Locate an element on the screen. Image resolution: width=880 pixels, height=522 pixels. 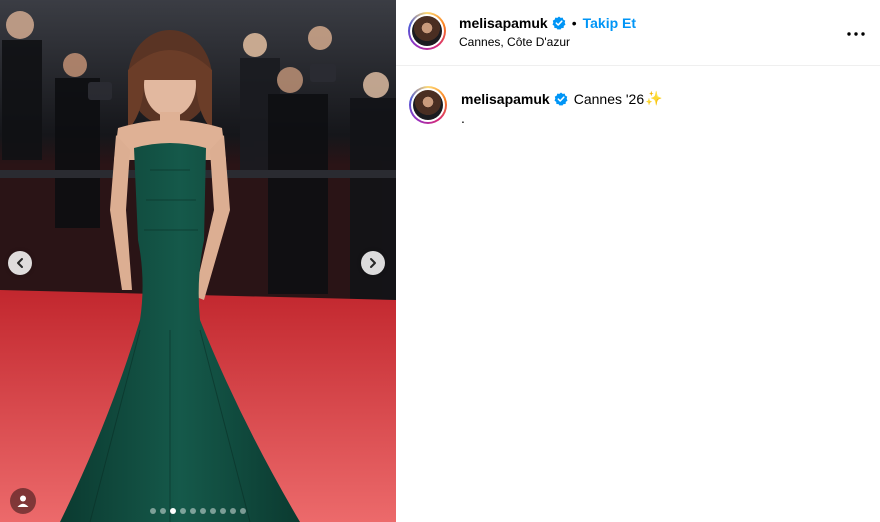
post-author-username: melisapamuk is located at coordinates (503, 23).